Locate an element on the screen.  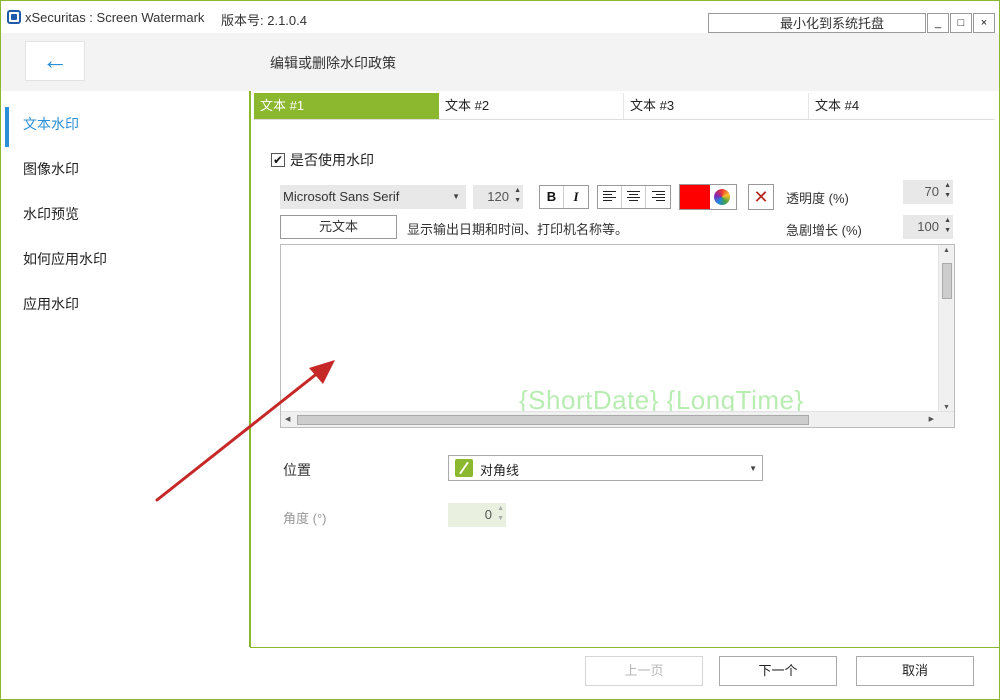
back-arrow-button: ← is located at coordinates (55, 61).